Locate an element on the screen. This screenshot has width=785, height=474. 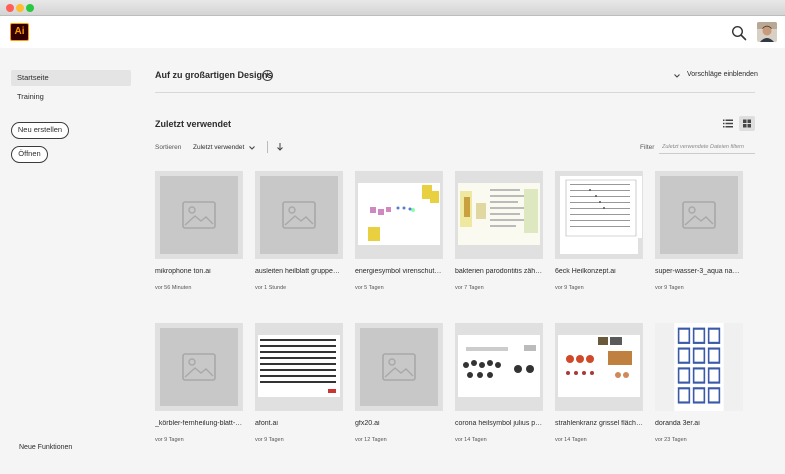
zoom-window-button is located at coordinates (30, 8).